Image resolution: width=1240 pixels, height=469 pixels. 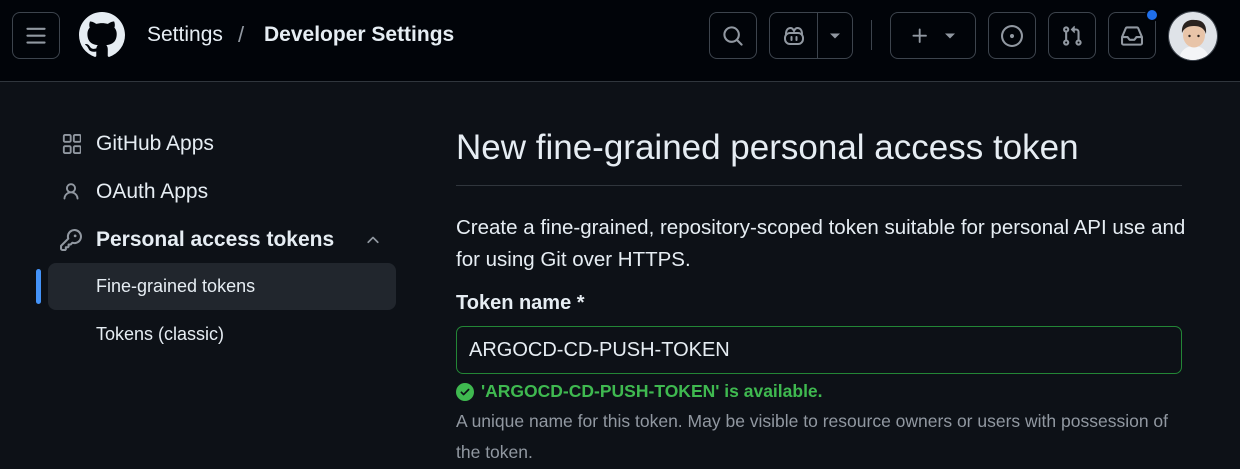 I want to click on availability-text: 'ARGOCD-CD-PUSH-TOKEN' is available., so click(x=652, y=391).